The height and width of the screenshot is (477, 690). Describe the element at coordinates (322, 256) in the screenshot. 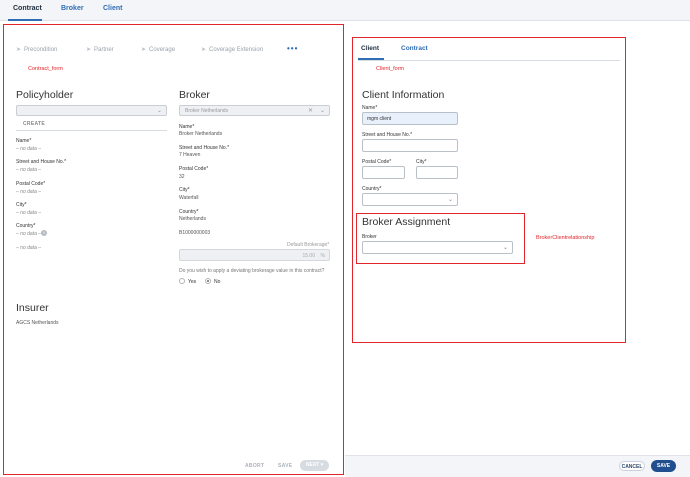

I see `percent-sign: %` at that location.